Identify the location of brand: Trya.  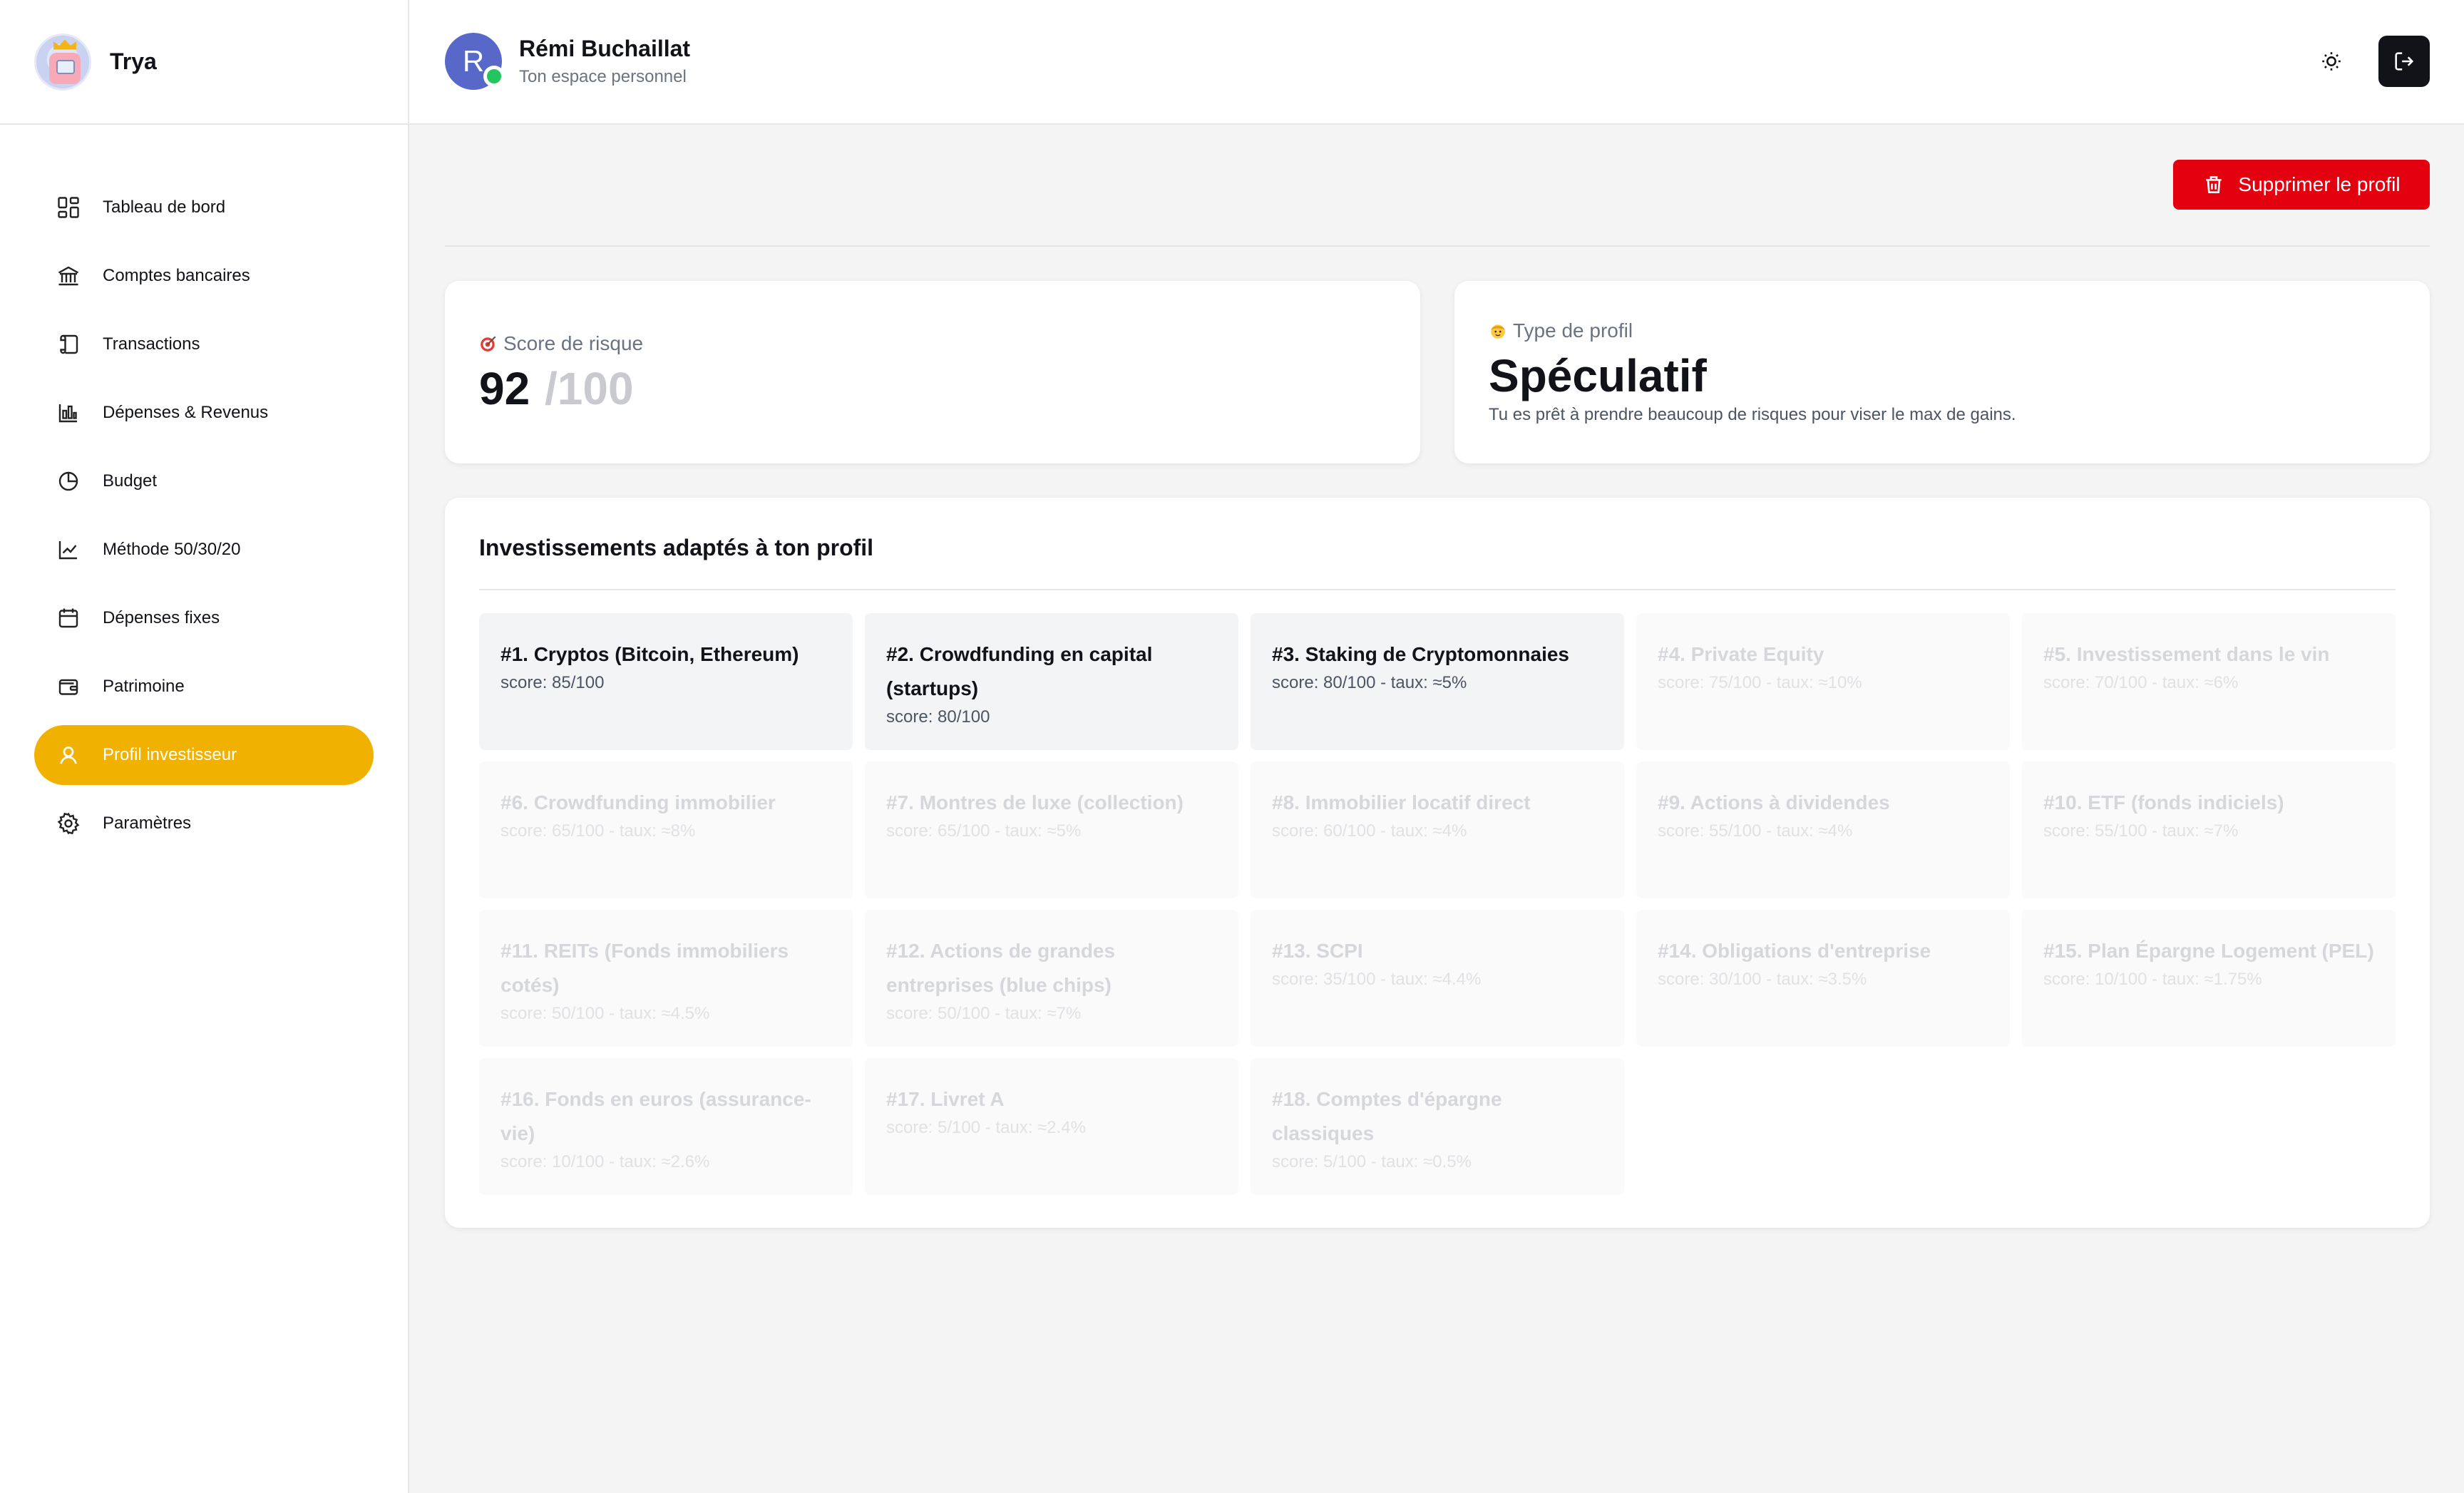
(204, 63).